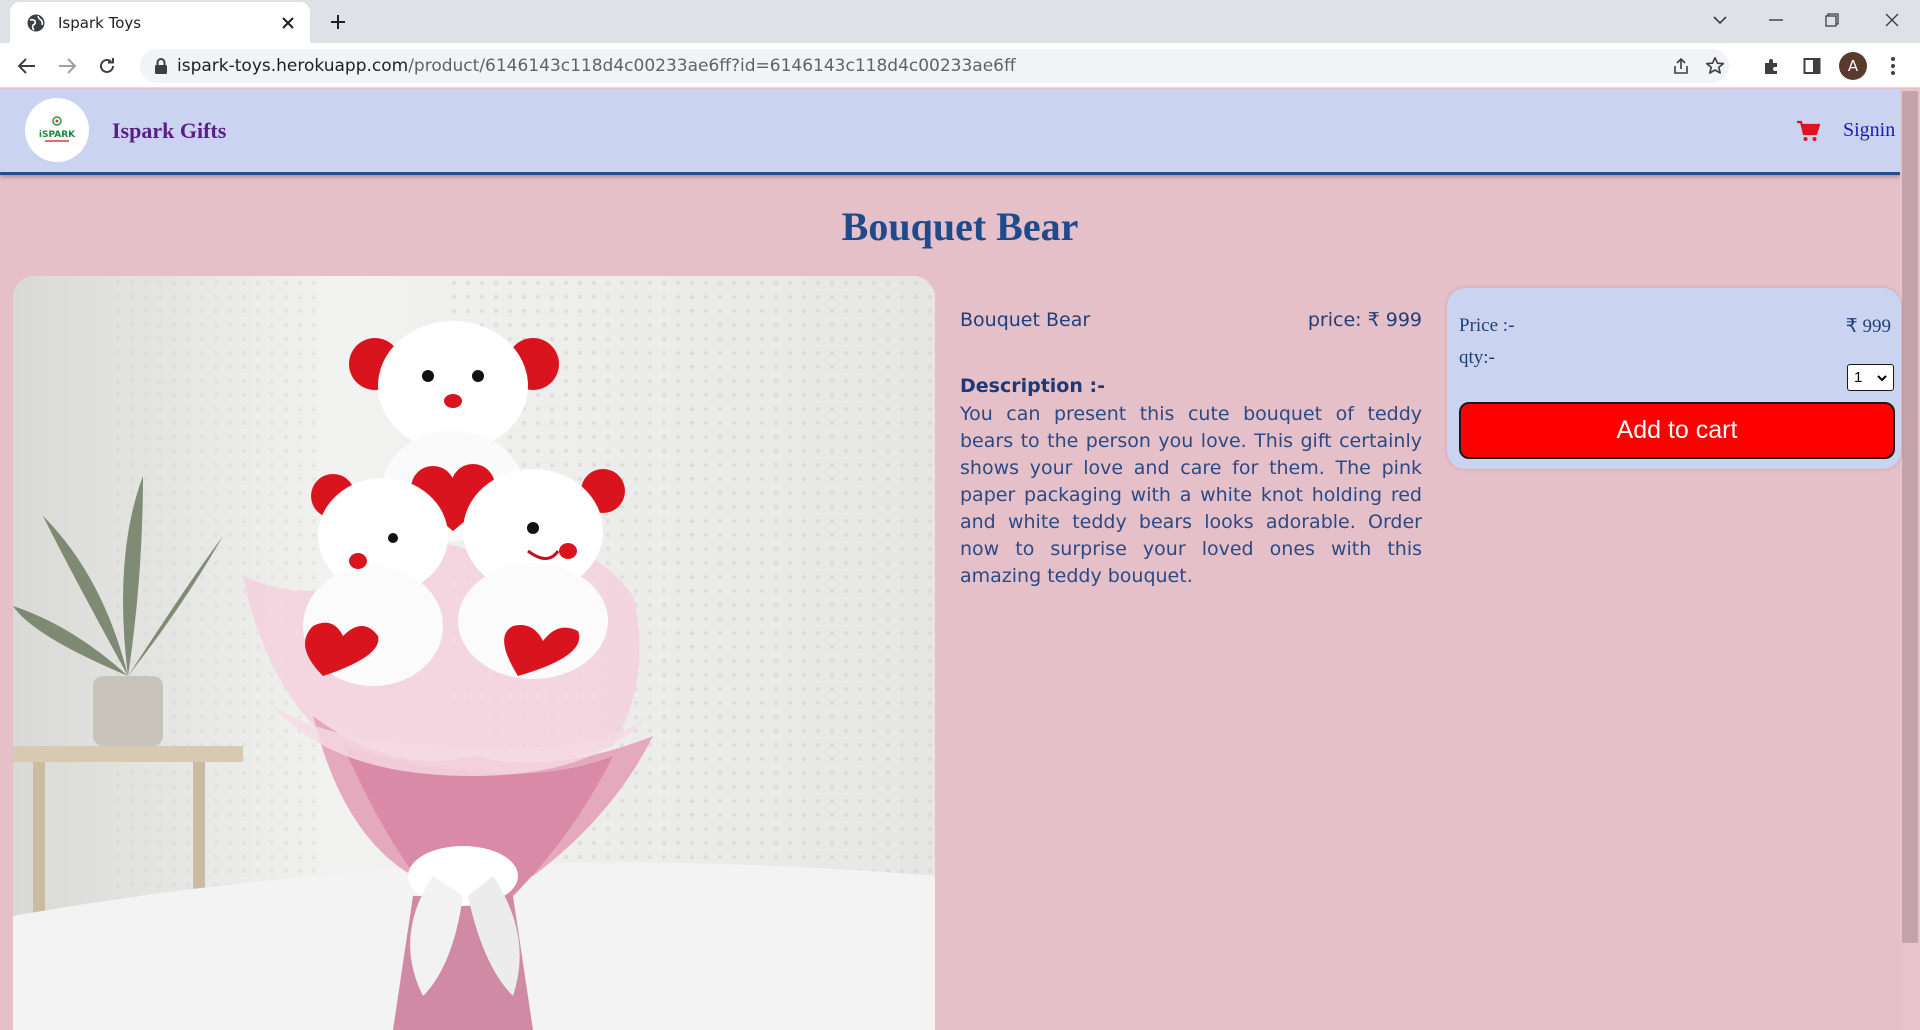 This screenshot has height=1030, width=1920. What do you see at coordinates (36, 22) in the screenshot?
I see `globe-icon` at bounding box center [36, 22].